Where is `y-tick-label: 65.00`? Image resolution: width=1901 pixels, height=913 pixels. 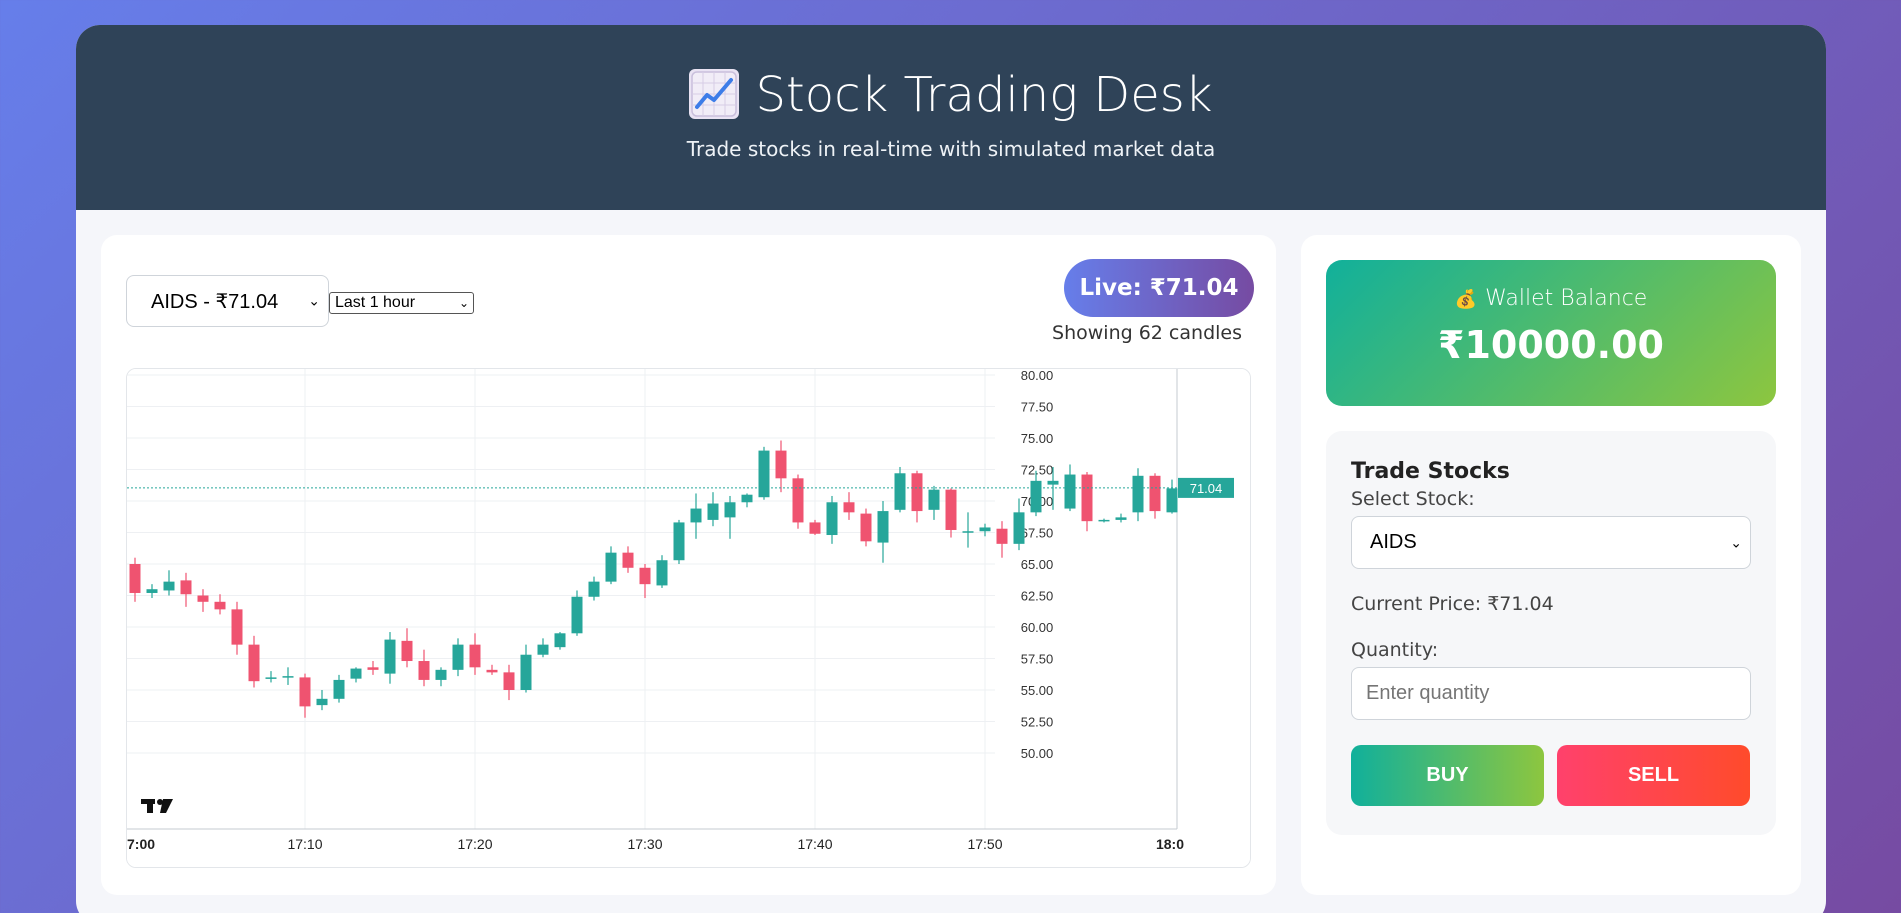 y-tick-label: 65.00 is located at coordinates (1037, 564).